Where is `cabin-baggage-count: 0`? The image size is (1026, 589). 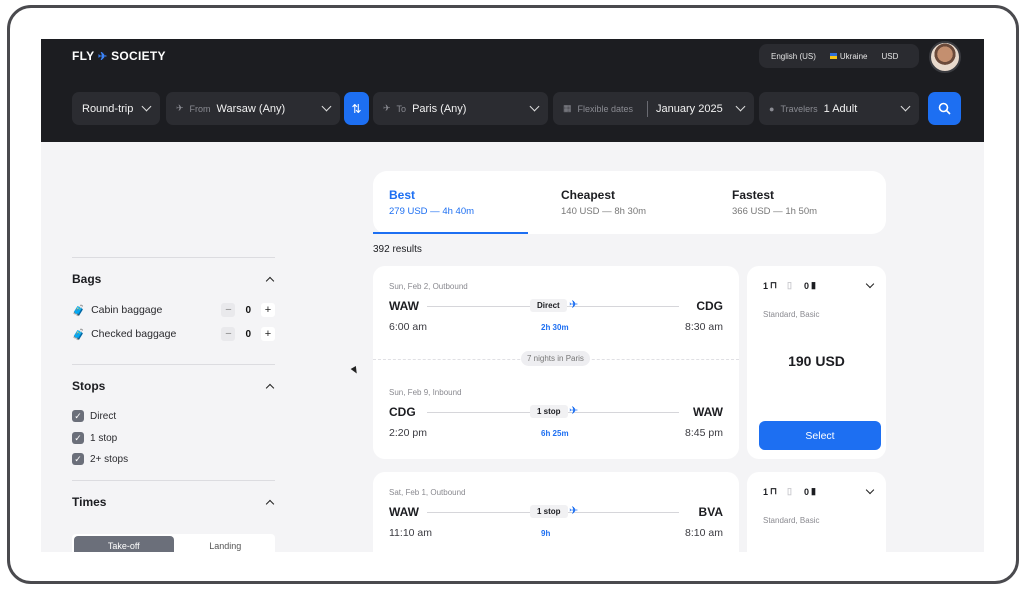 cabin-baggage-count: 0 is located at coordinates (248, 310).